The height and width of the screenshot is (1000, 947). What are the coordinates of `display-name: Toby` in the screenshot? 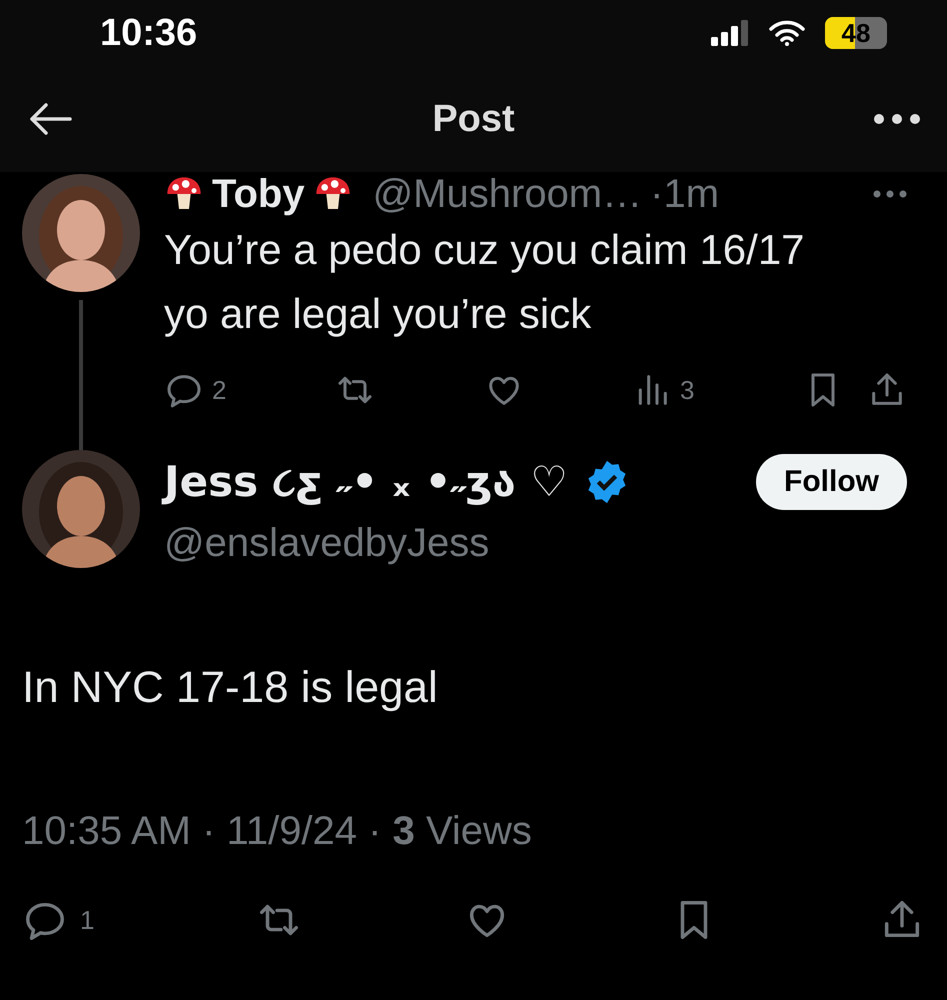 It's located at (258, 194).